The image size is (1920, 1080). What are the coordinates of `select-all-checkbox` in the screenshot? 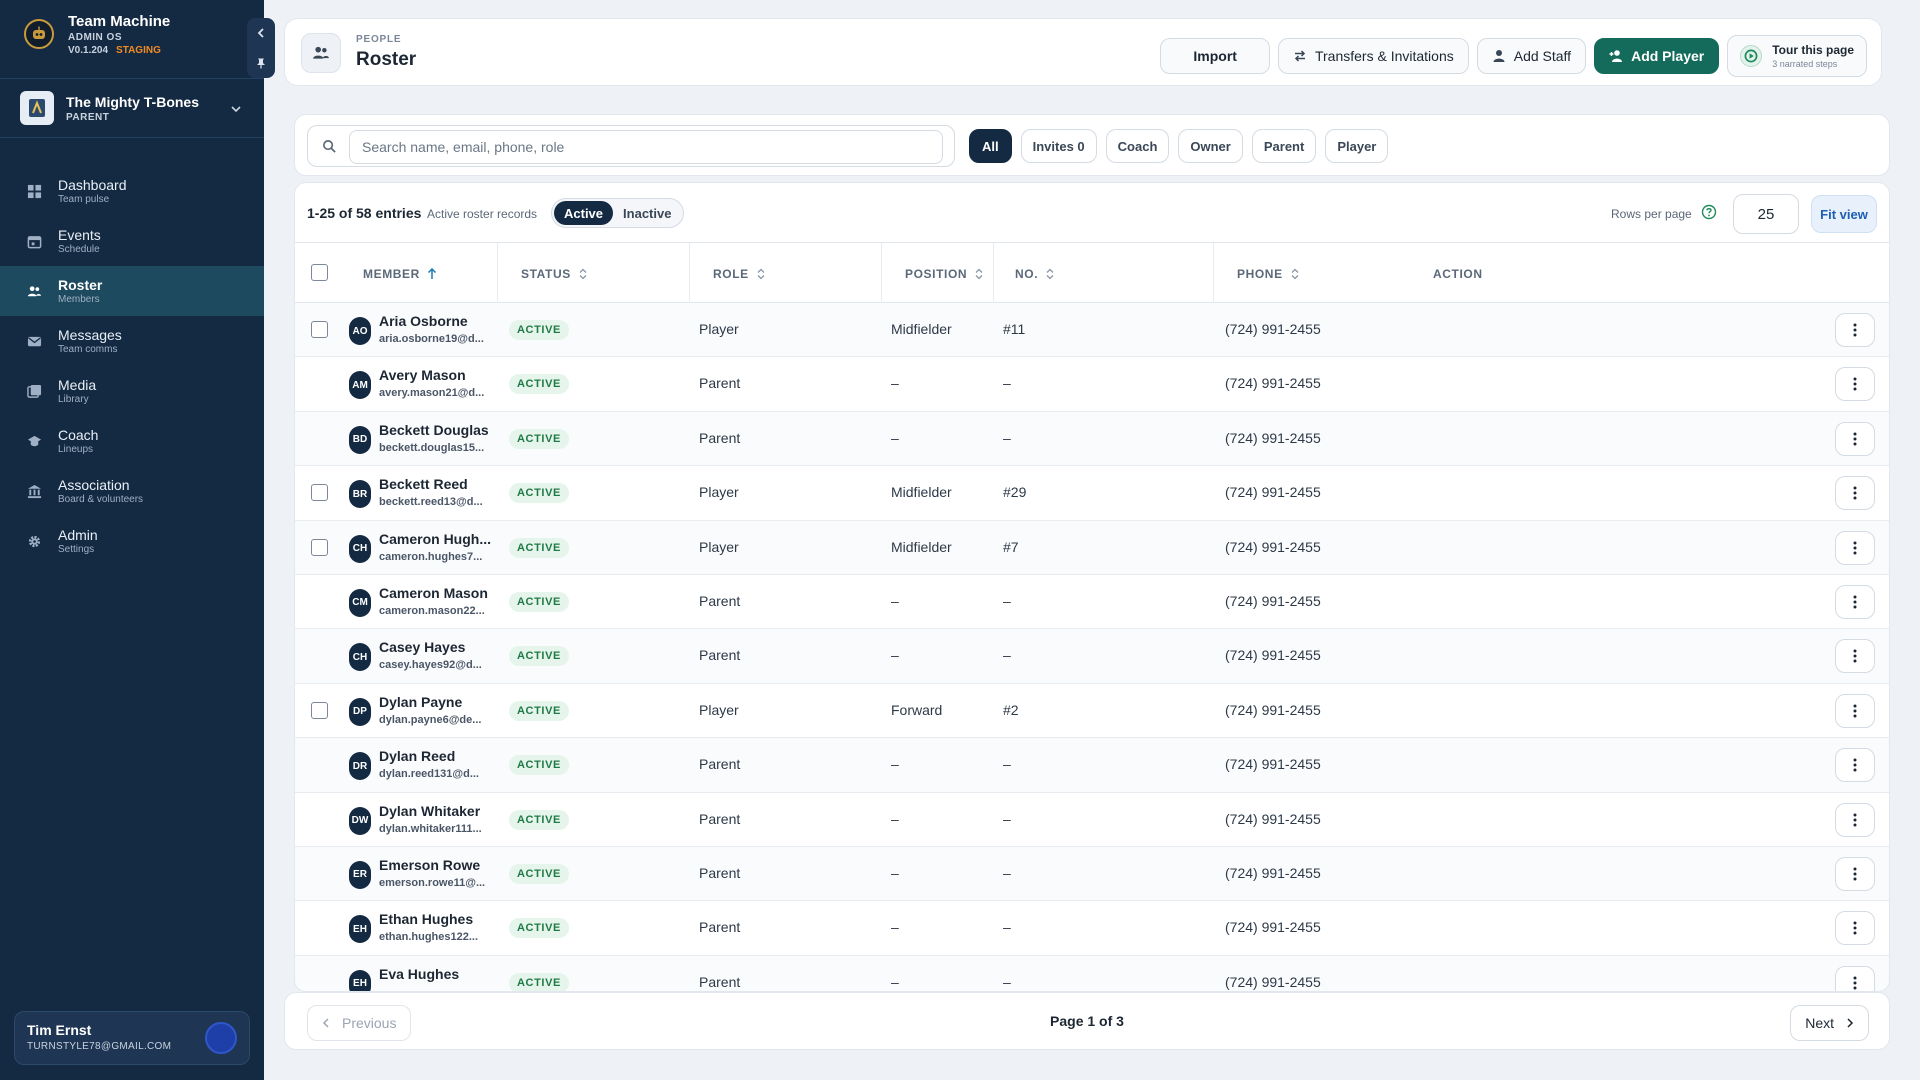 It's located at (319, 272).